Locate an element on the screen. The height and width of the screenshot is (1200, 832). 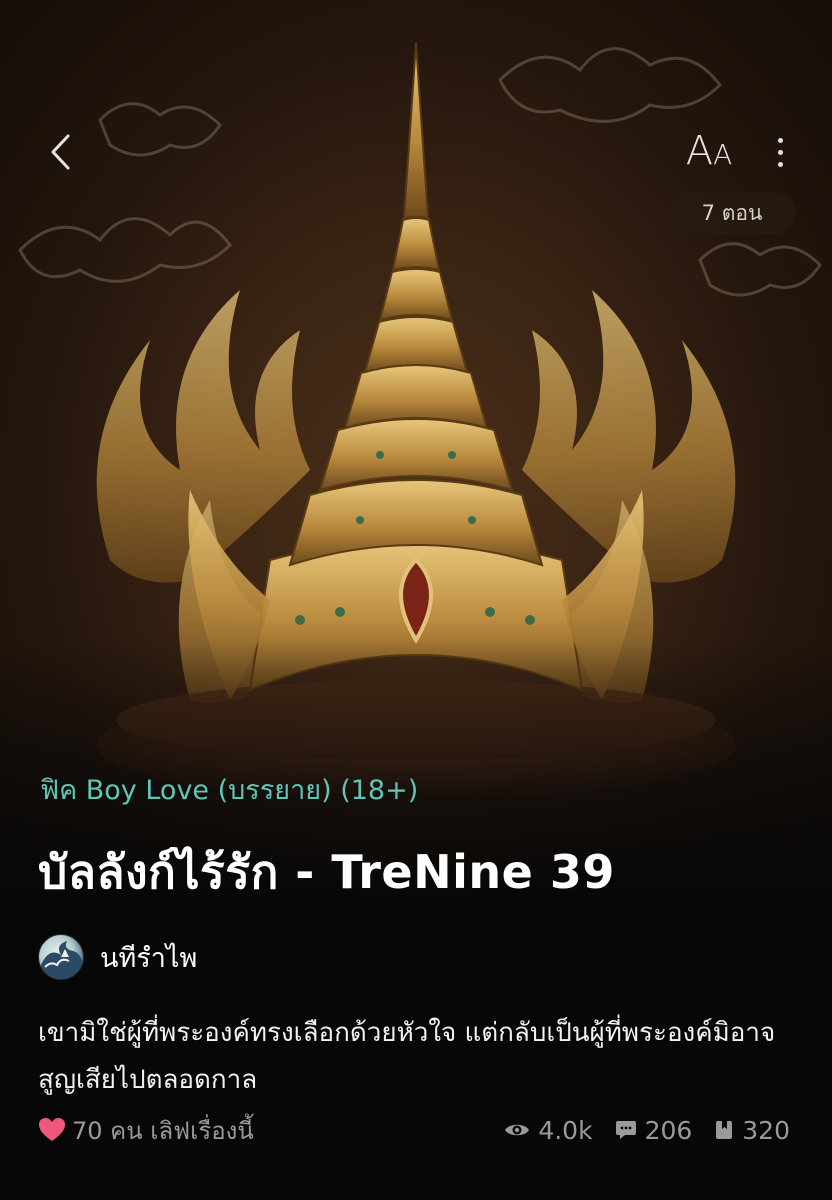
bookmarks-stat: 320 is located at coordinates (752, 1130).